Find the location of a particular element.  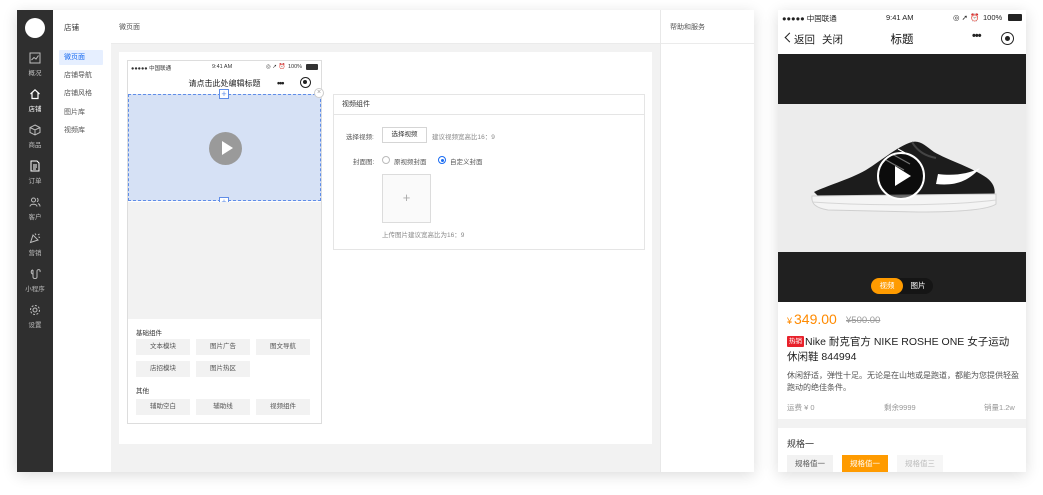

radio-custom-cover is located at coordinates (442, 160).